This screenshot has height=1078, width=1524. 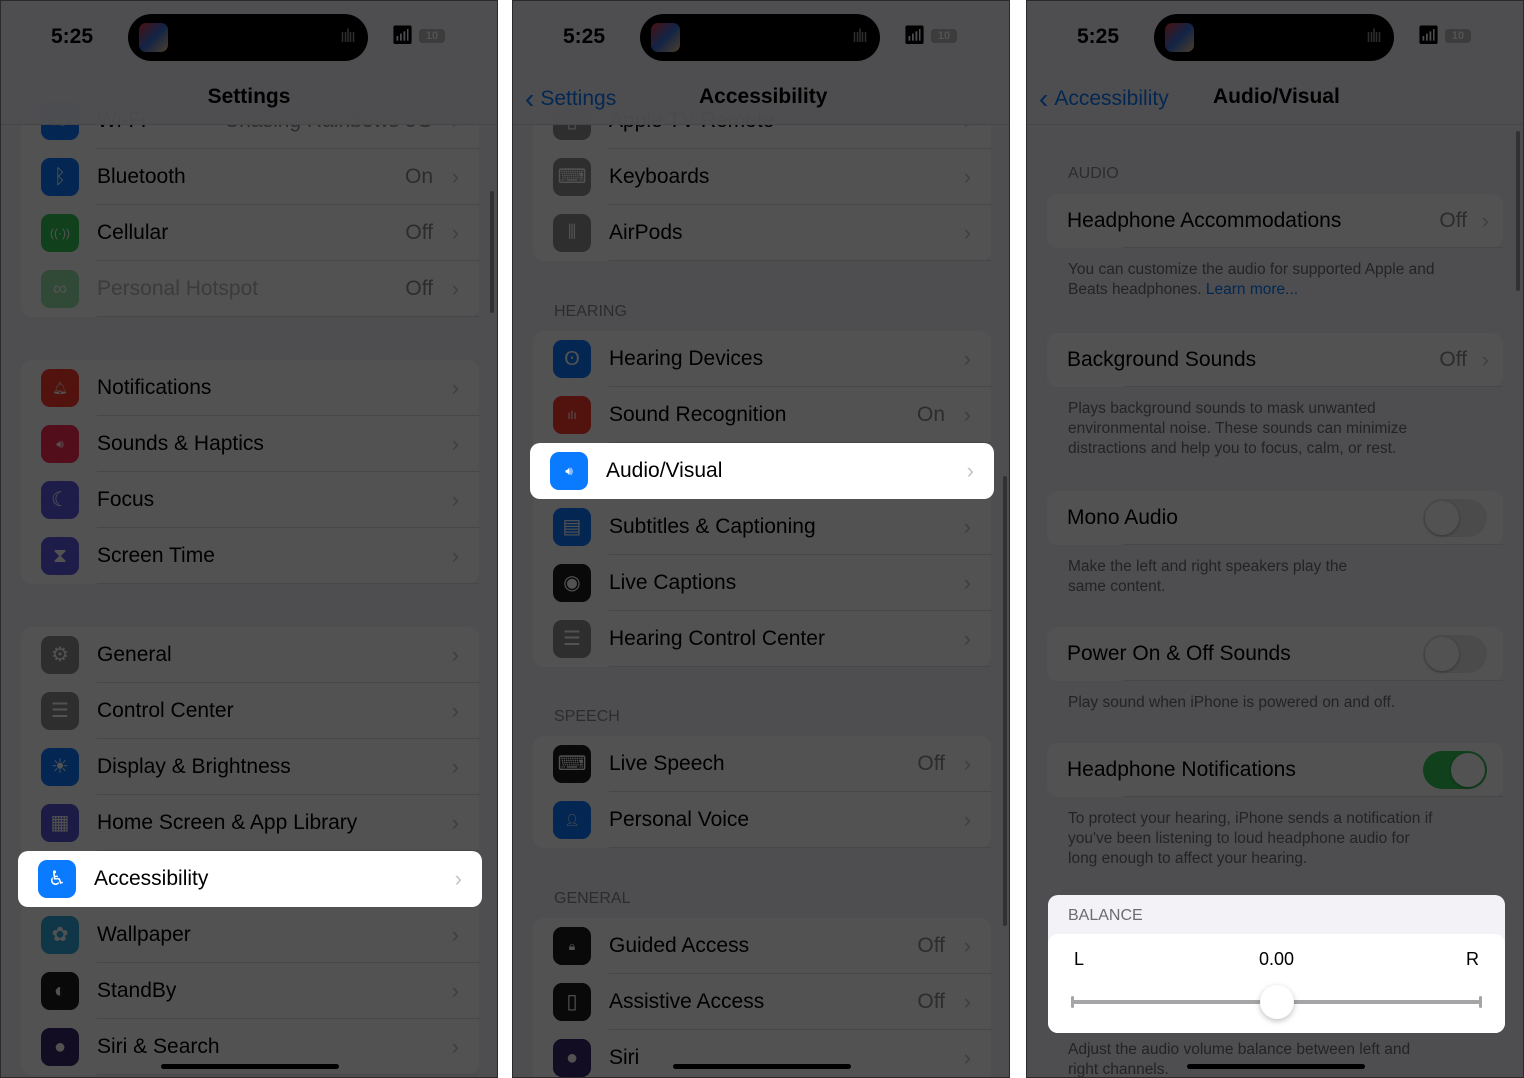 What do you see at coordinates (151, 878) in the screenshot?
I see `row-label: Accessibility` at bounding box center [151, 878].